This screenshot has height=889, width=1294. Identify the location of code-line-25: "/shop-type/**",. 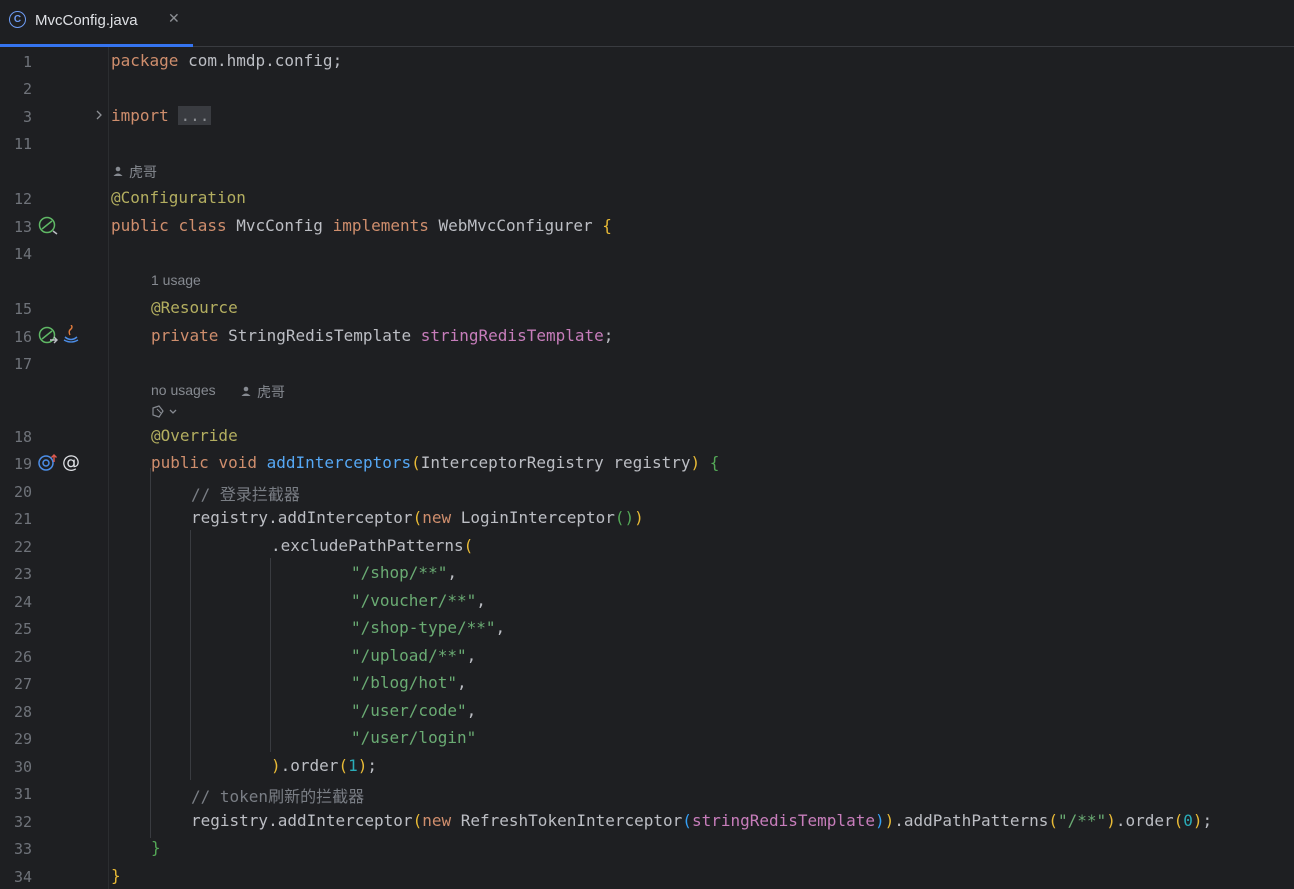
(428, 627).